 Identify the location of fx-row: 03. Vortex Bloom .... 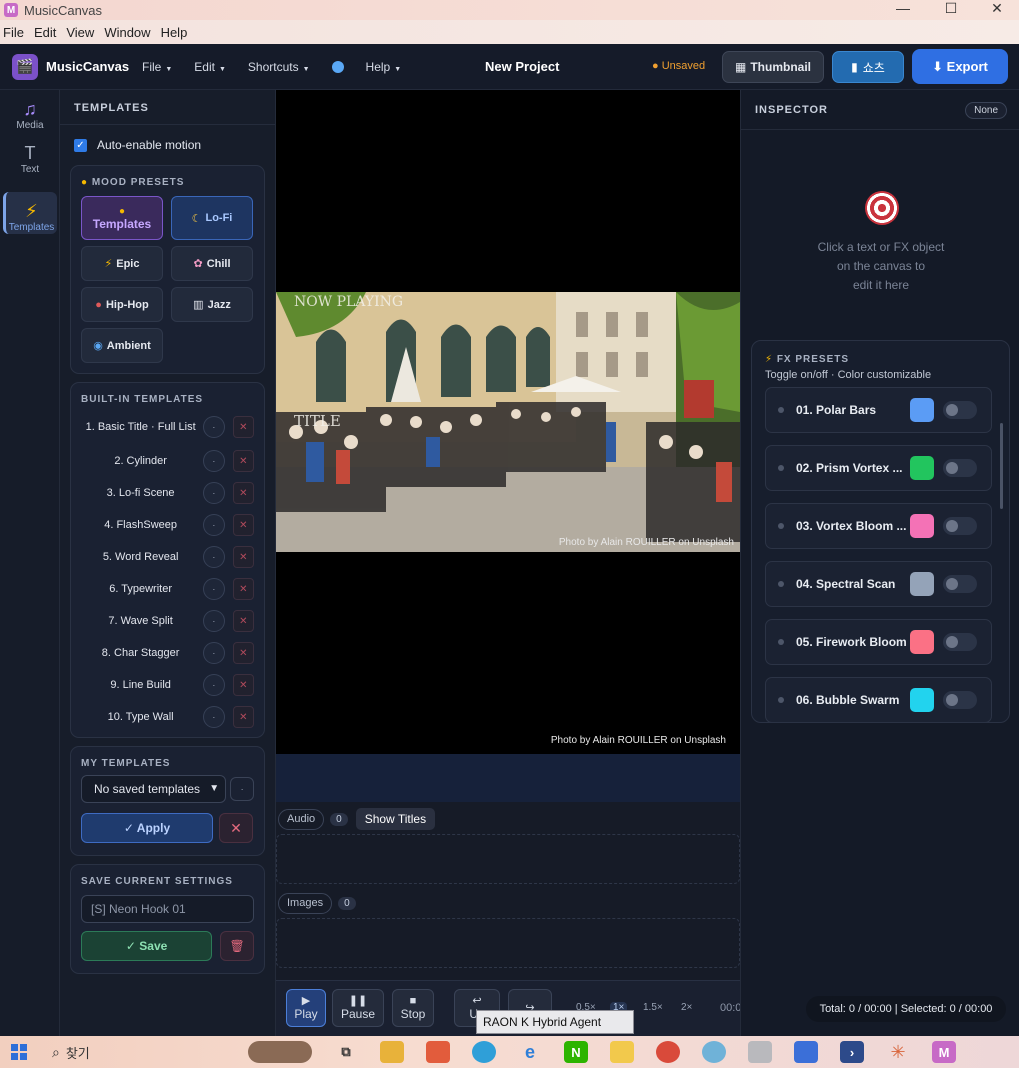
(878, 526).